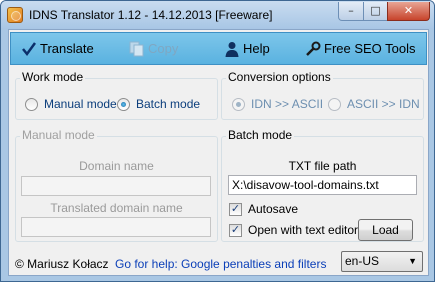 This screenshot has width=435, height=282. Describe the element at coordinates (260, 135) in the screenshot. I see `batch-mode-title: Batch mode` at that location.